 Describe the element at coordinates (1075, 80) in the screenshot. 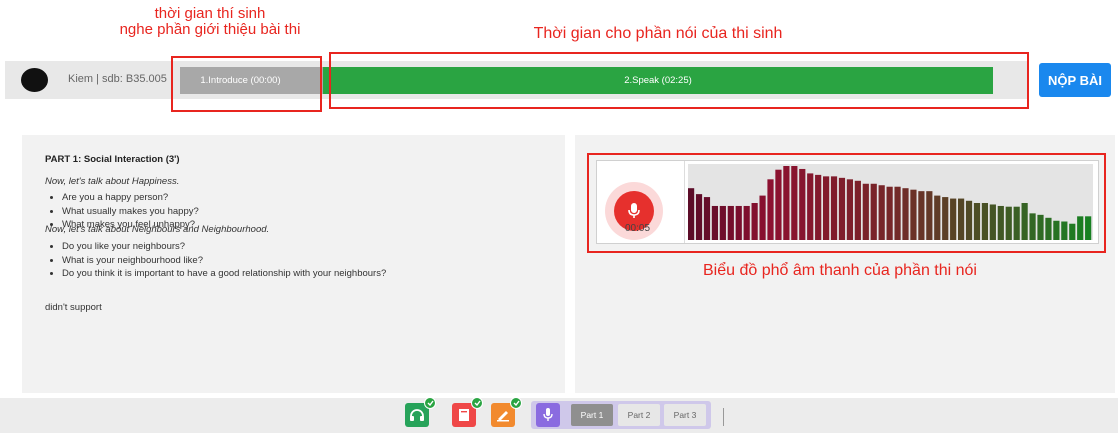

I see `submit-button: NỘP BÀI` at that location.